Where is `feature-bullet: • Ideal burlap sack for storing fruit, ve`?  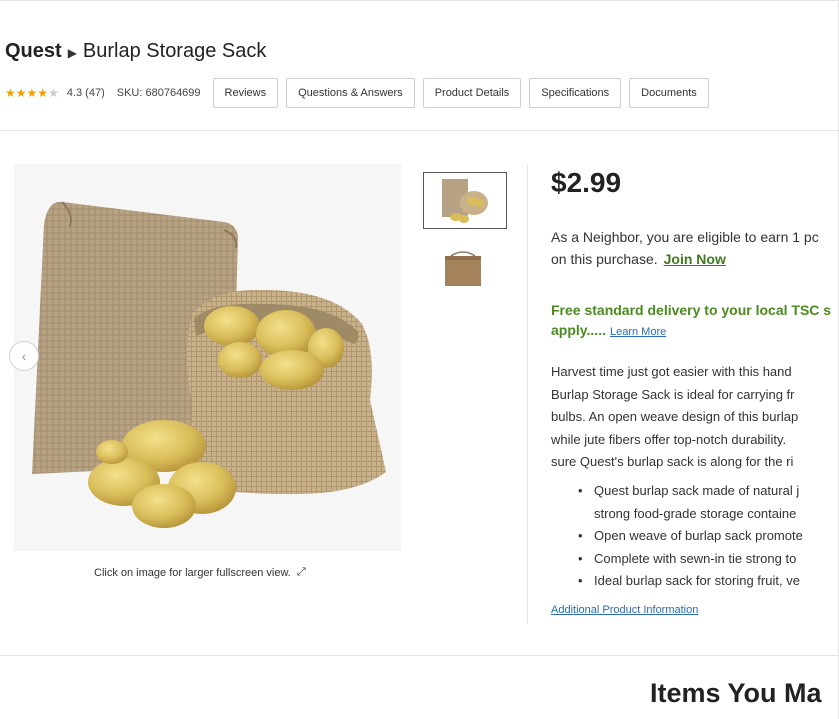
feature-bullet: • Ideal burlap sack for storing fruit, ve is located at coordinates (708, 581).